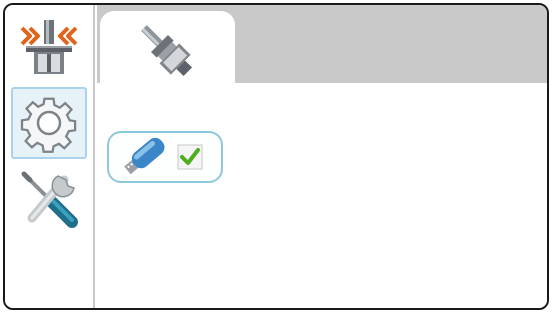  I want to click on wrench-screwdriver-icon, so click(49, 199).